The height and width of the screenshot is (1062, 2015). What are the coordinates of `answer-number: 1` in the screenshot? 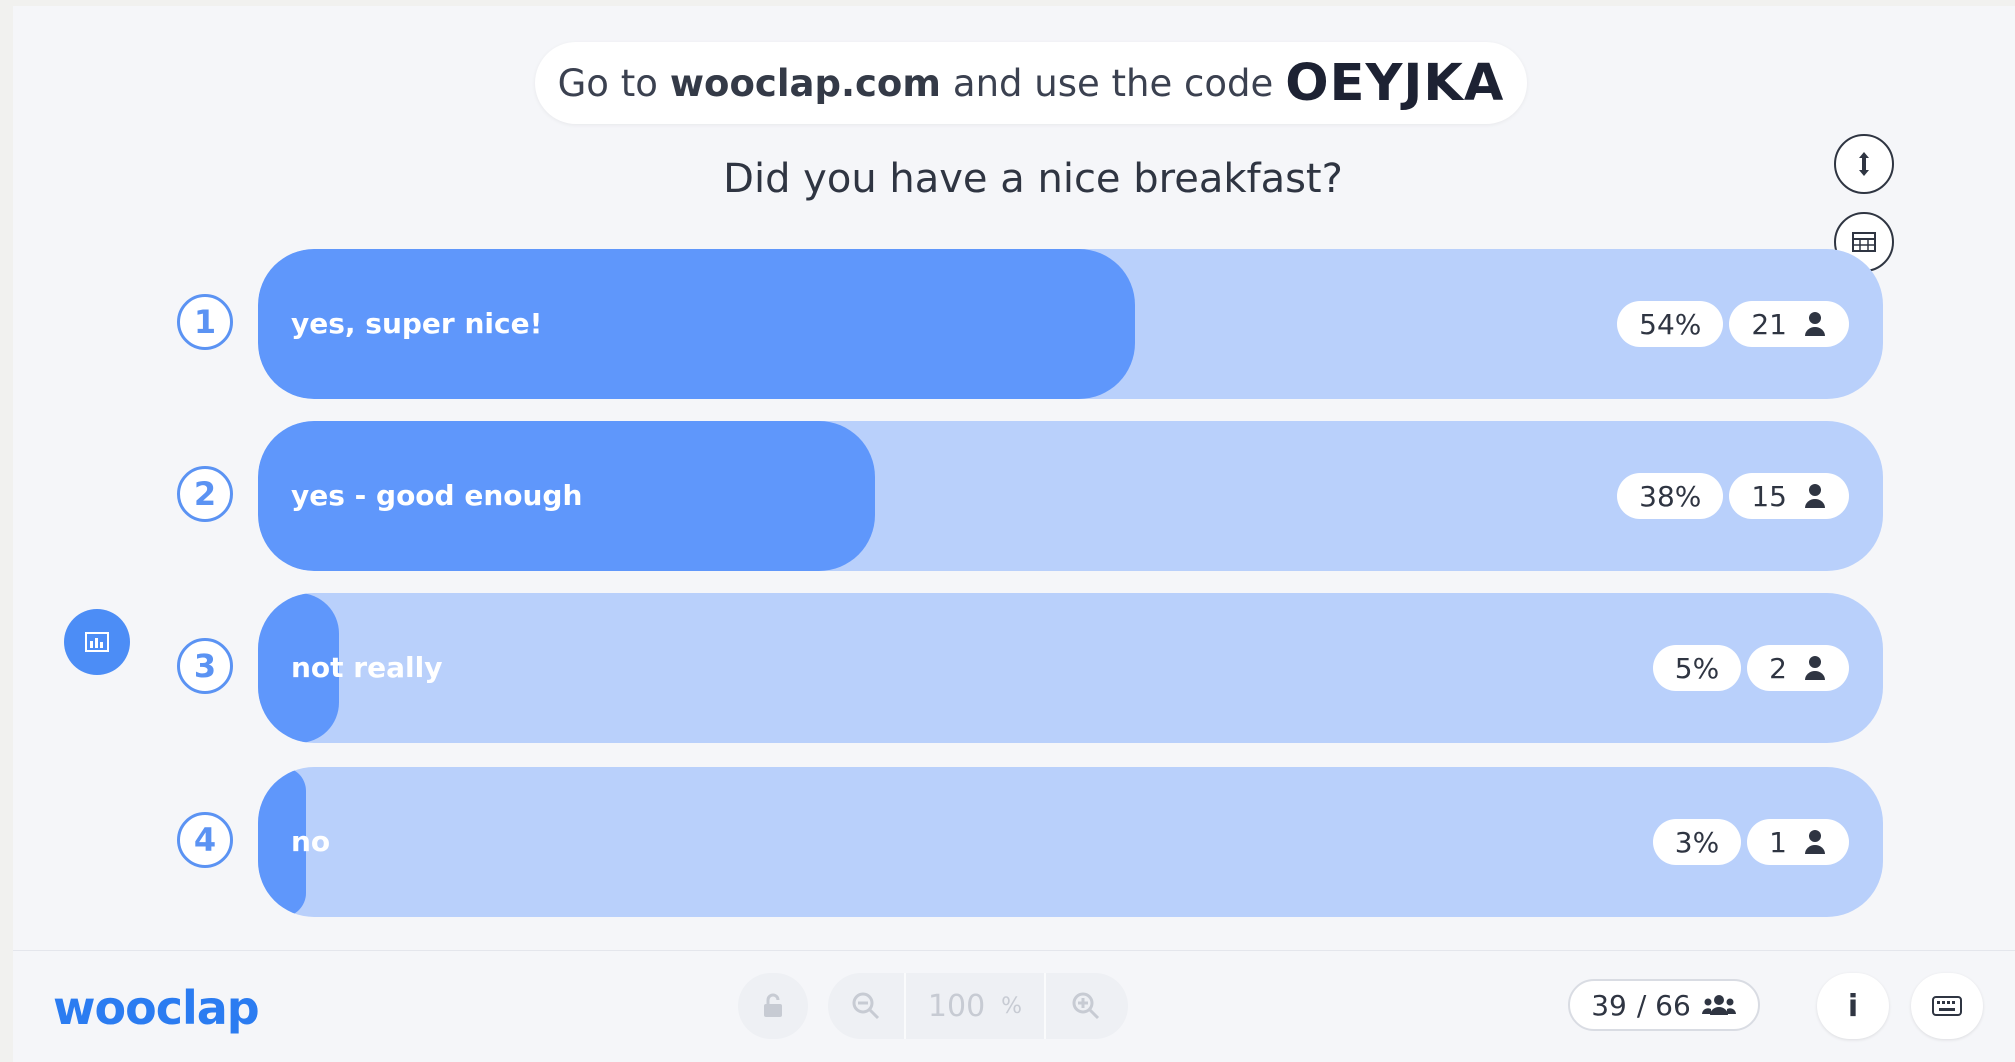 It's located at (205, 322).